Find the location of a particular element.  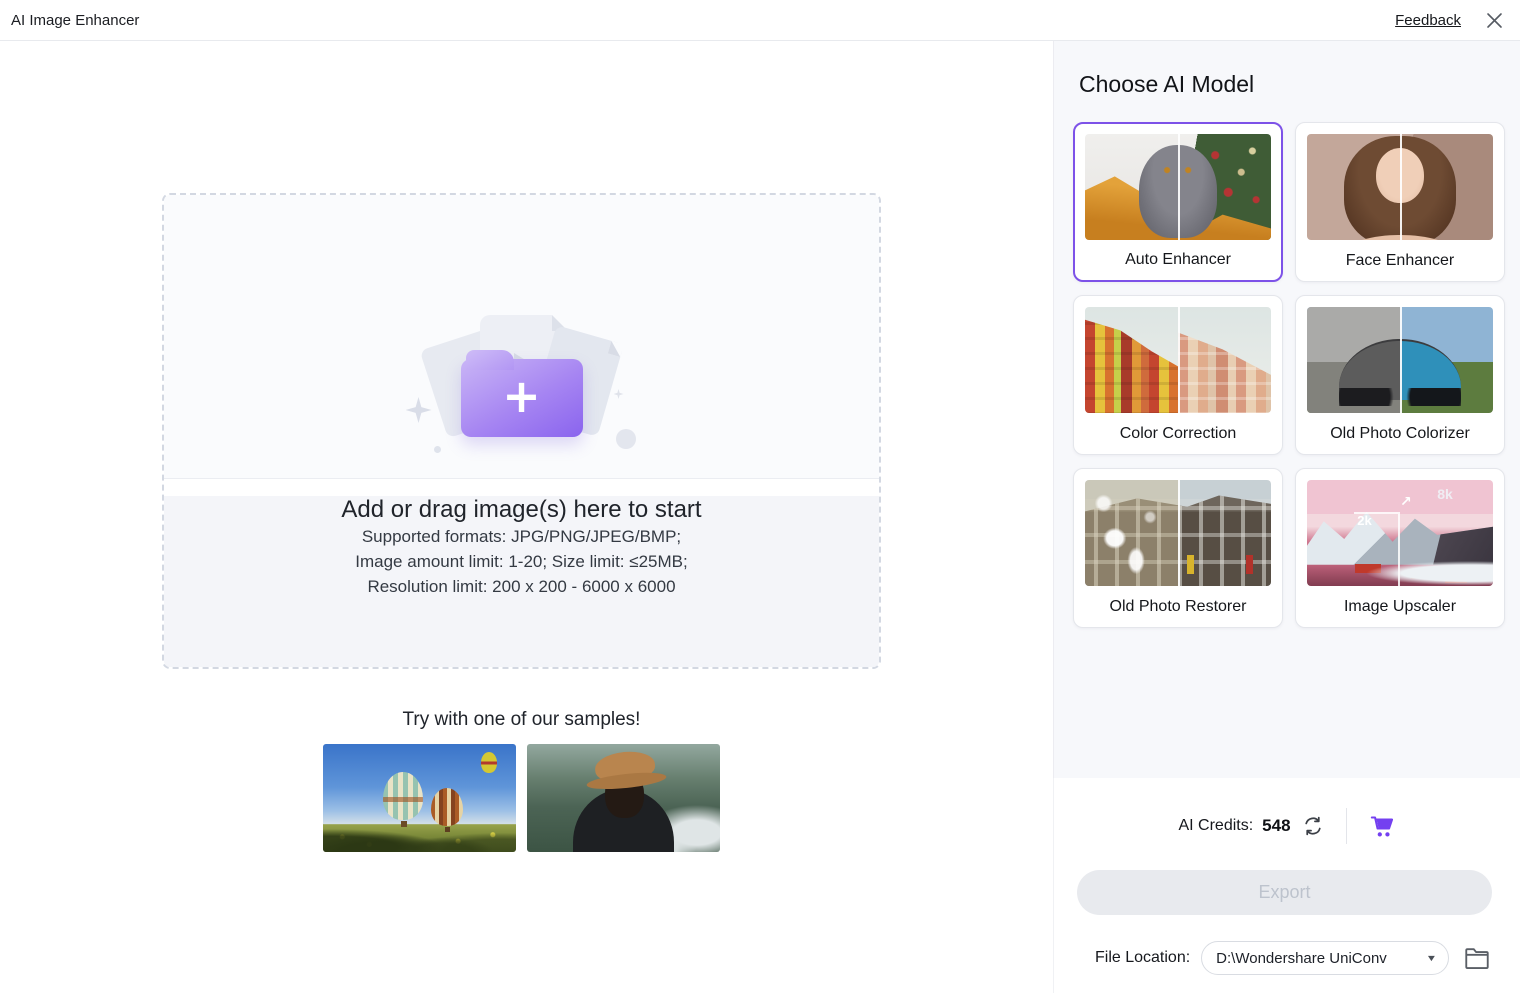

export-button: Export is located at coordinates (1284, 892).